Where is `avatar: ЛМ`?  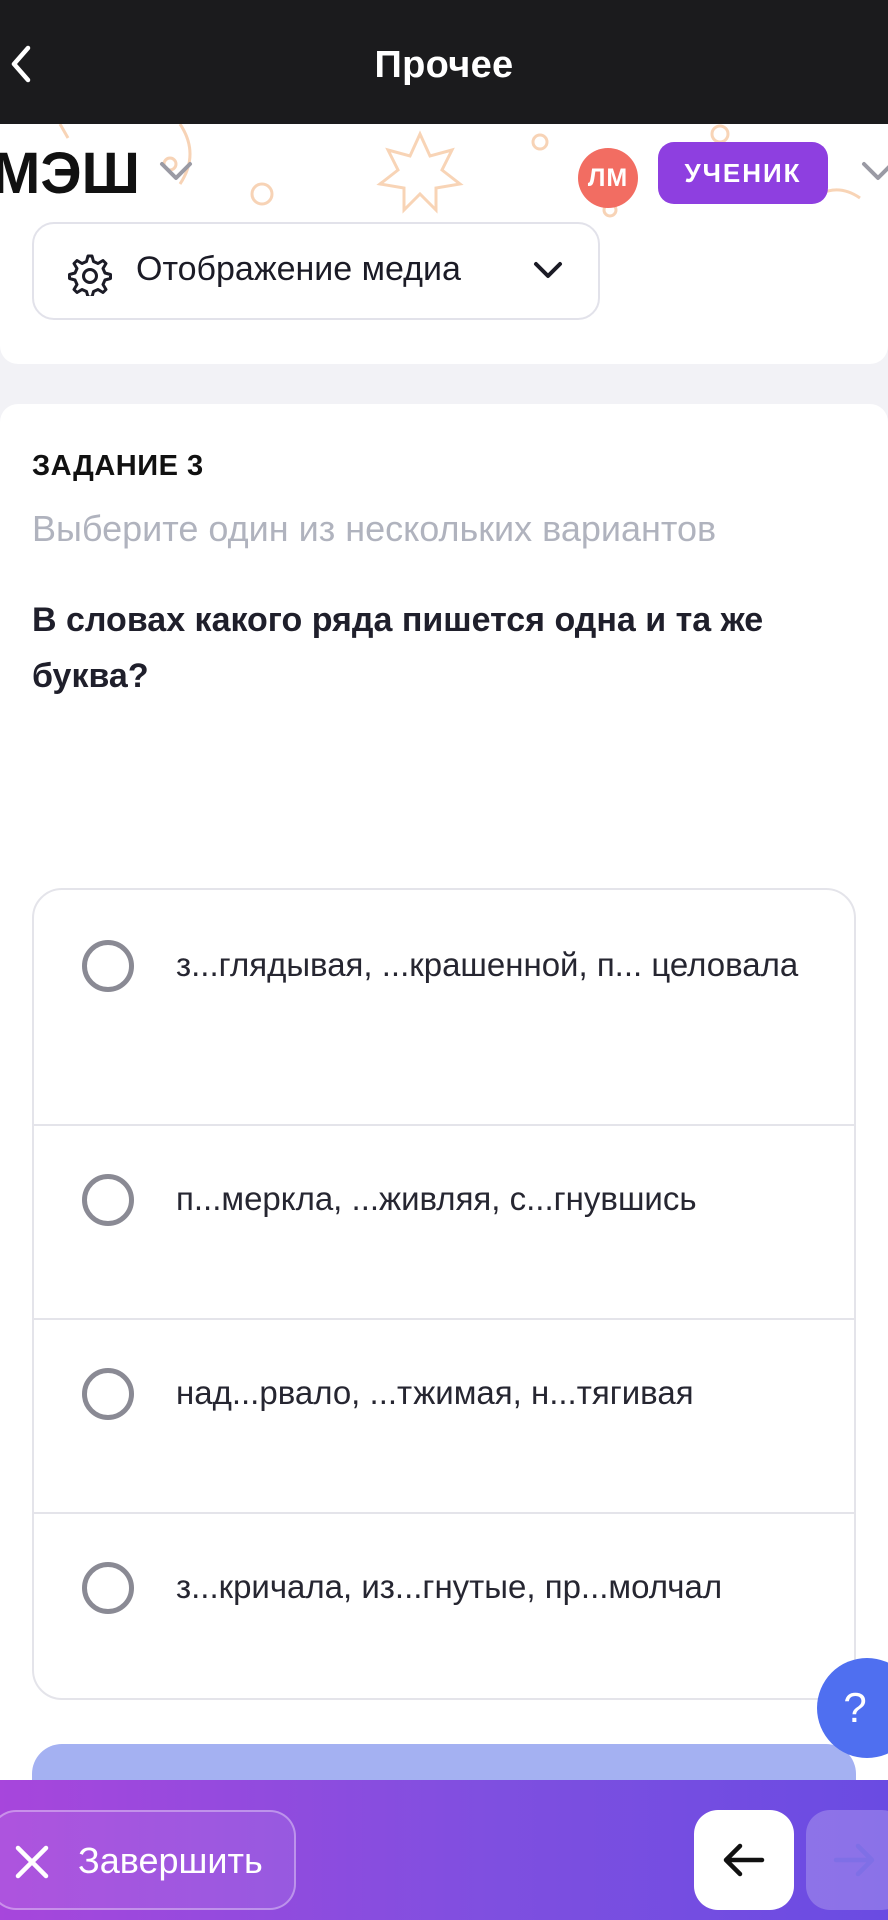
avatar: ЛМ is located at coordinates (608, 178).